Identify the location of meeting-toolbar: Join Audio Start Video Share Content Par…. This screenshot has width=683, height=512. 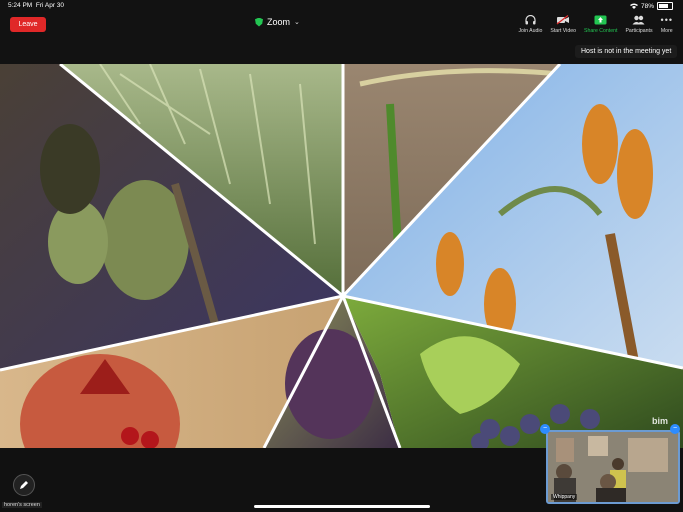
(595, 25).